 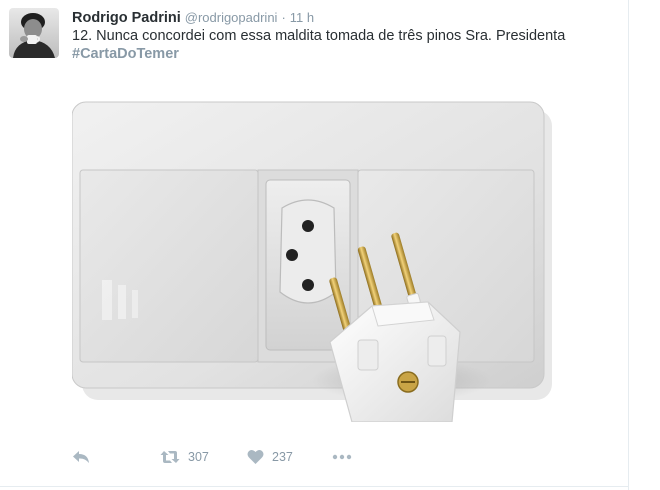 I want to click on tweet-bottom-divider, so click(x=314, y=486).